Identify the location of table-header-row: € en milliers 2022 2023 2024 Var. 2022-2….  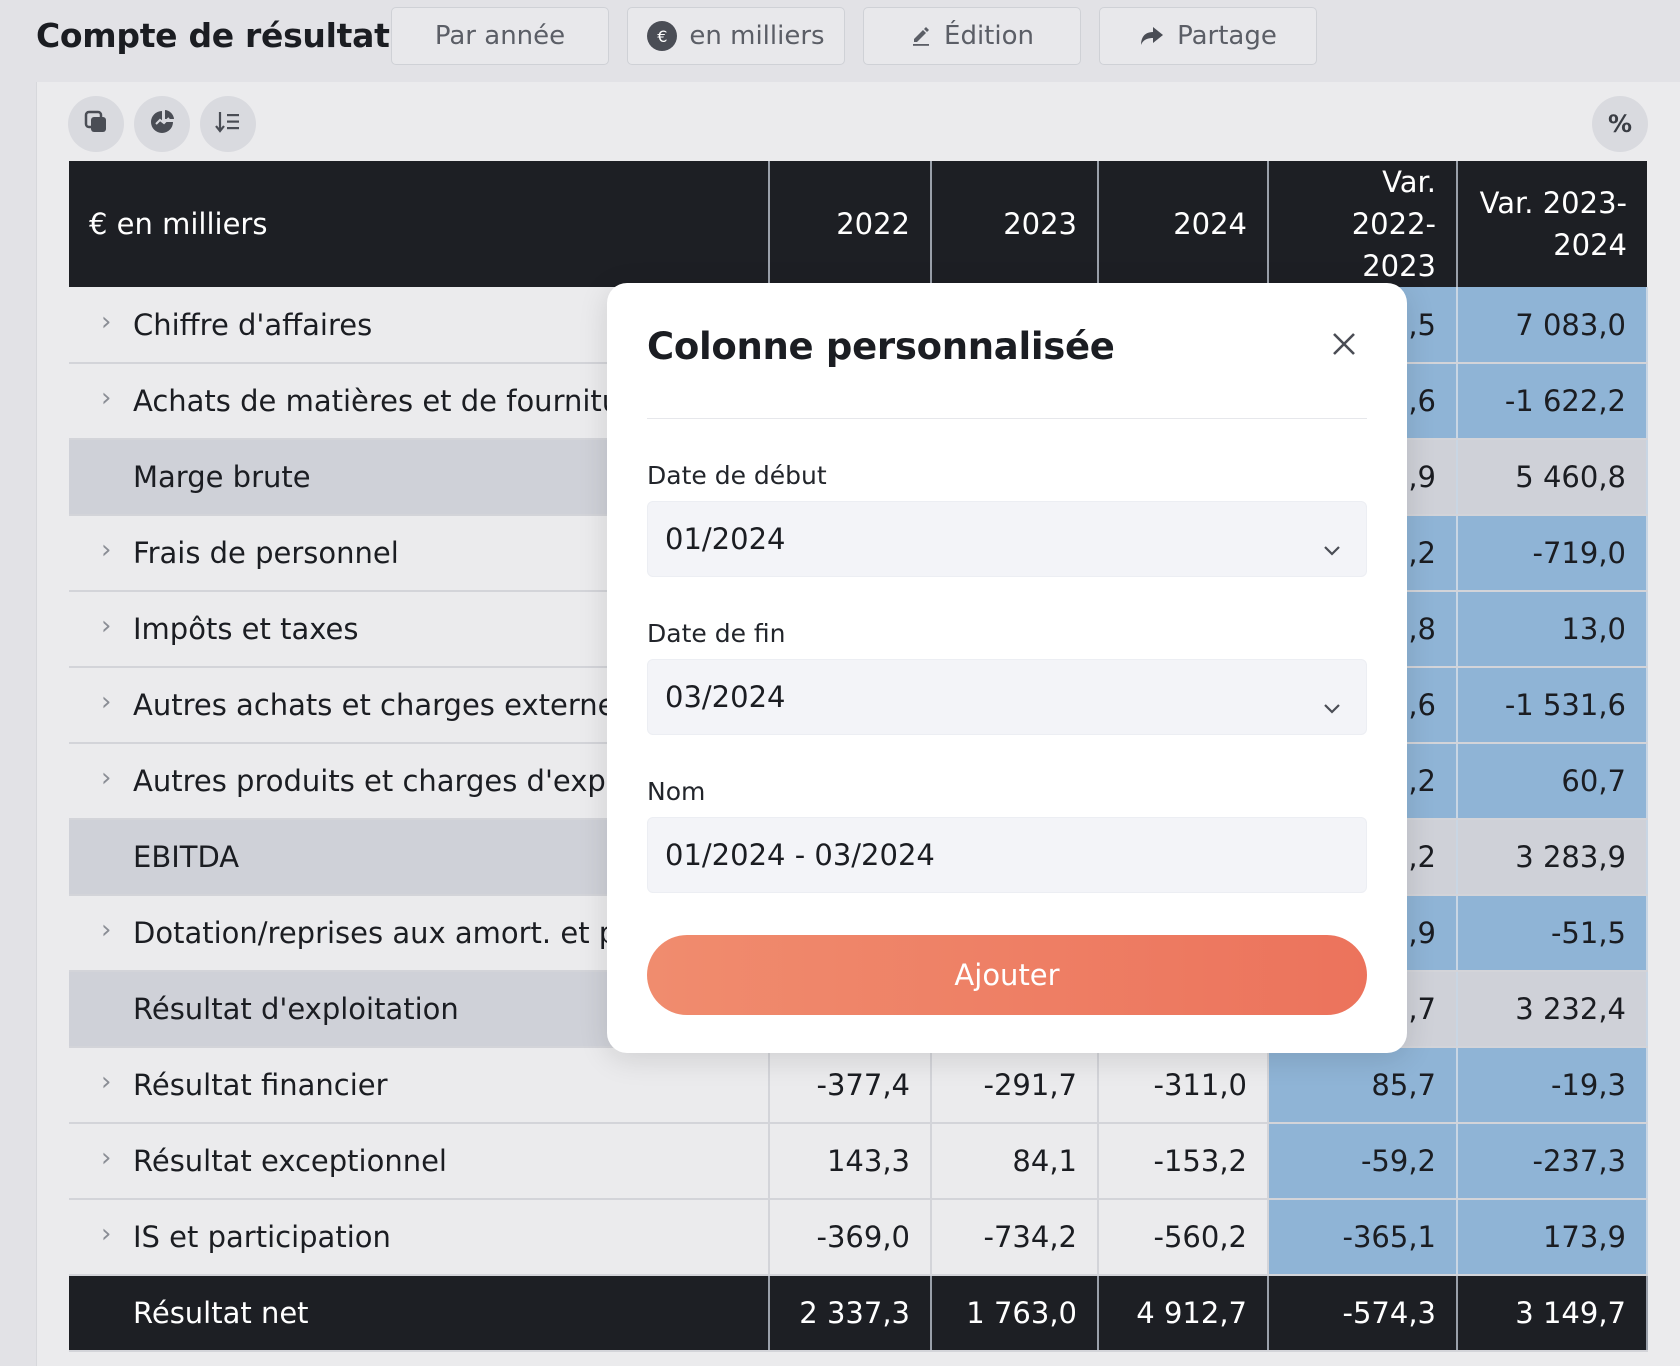
(858, 224).